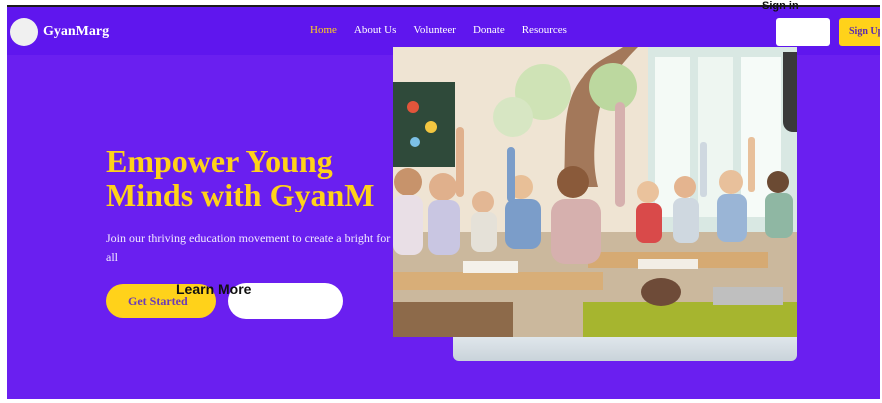 The width and height of the screenshot is (882, 403). I want to click on nav-item-volunteer: Volunteer, so click(434, 30).